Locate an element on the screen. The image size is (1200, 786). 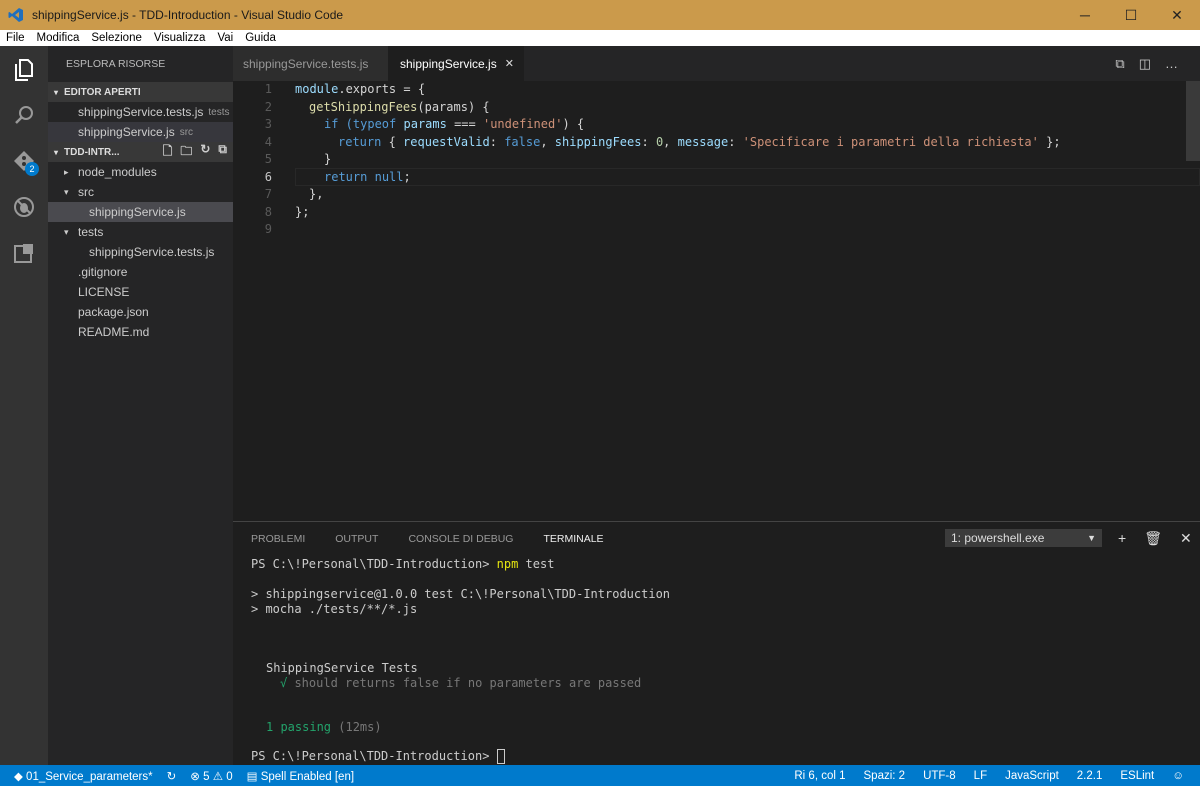
branch-indicator: ◆ 01_Service_parameters* is located at coordinates (83, 776).